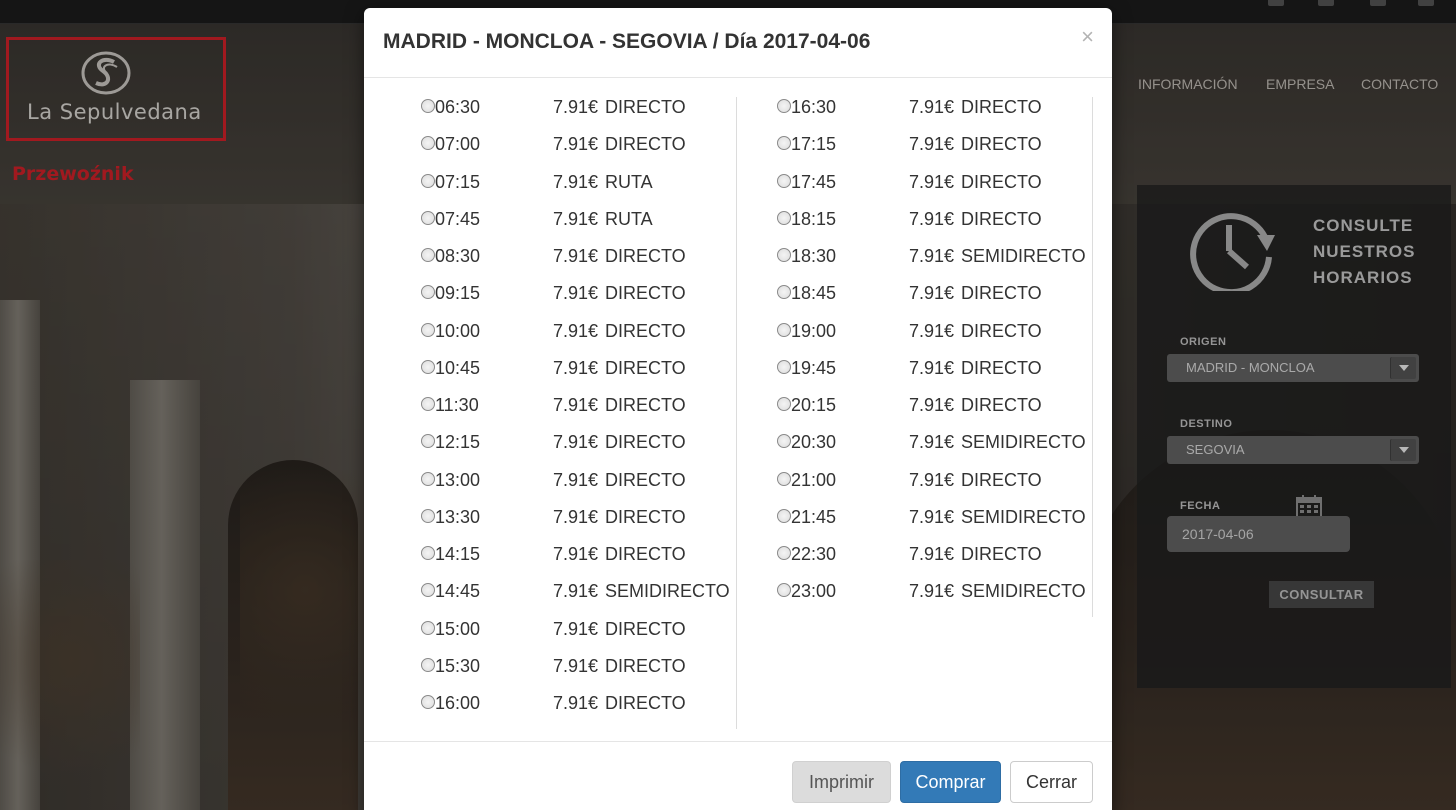 This screenshot has height=810, width=1456. I want to click on schedule-row: 10:45 7.91€ DIRECTO, so click(577, 376).